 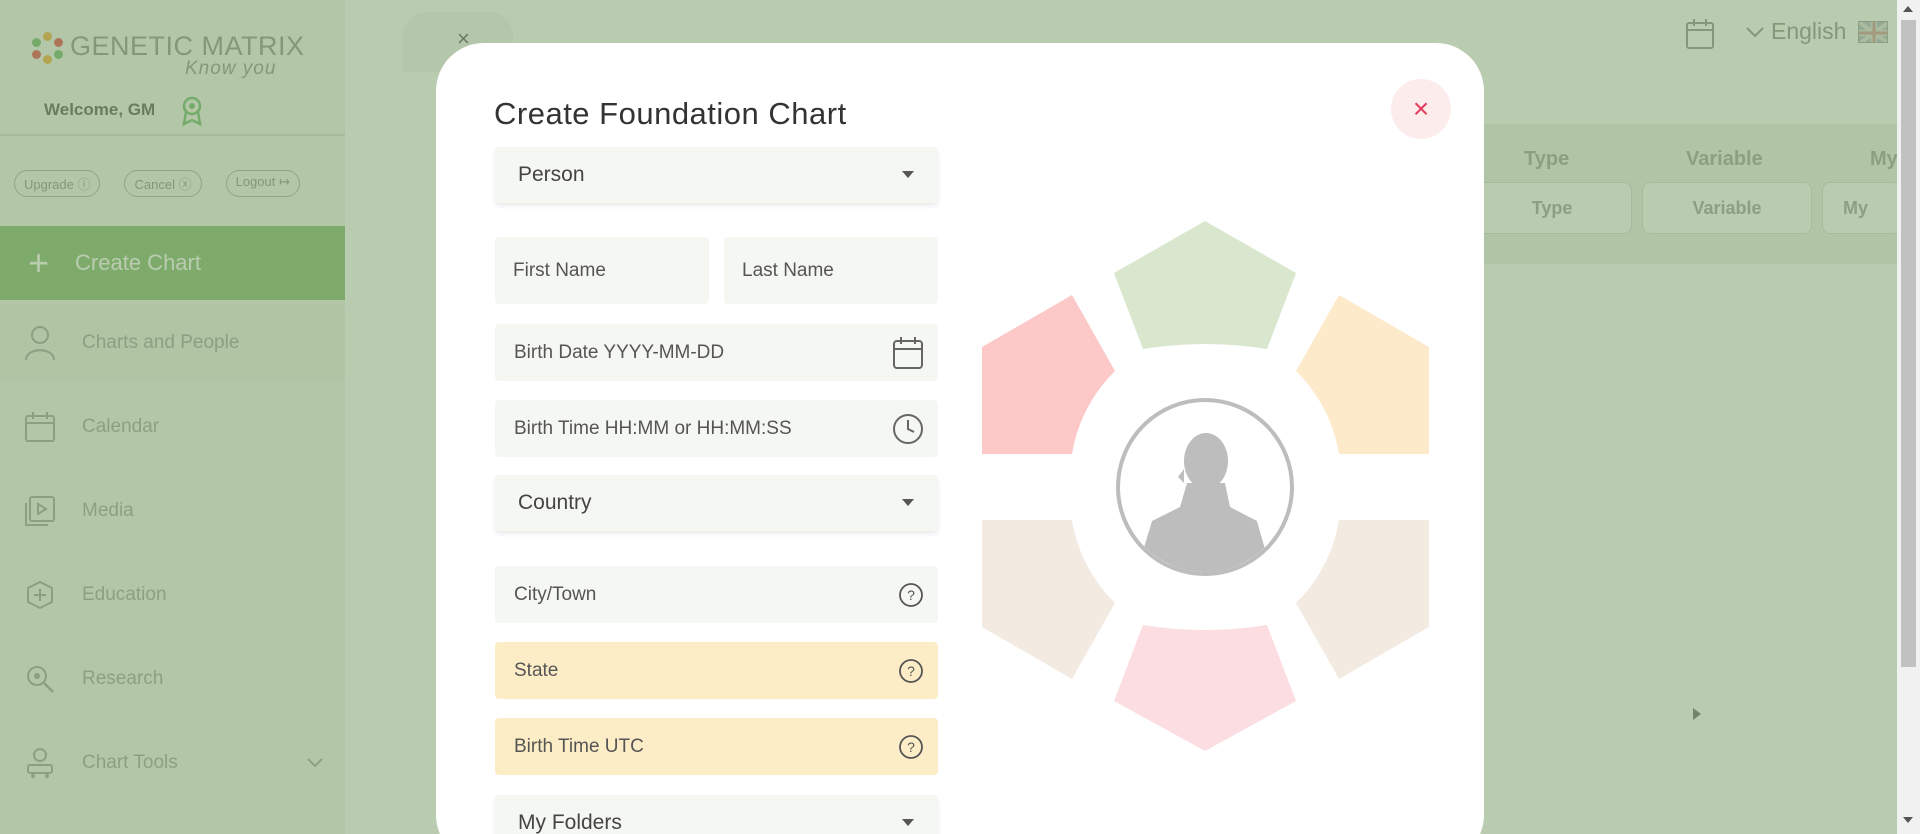 What do you see at coordinates (653, 428) in the screenshot?
I see `birth-time-placeholder: Birth Time HH:MM or HH:MM:SS` at bounding box center [653, 428].